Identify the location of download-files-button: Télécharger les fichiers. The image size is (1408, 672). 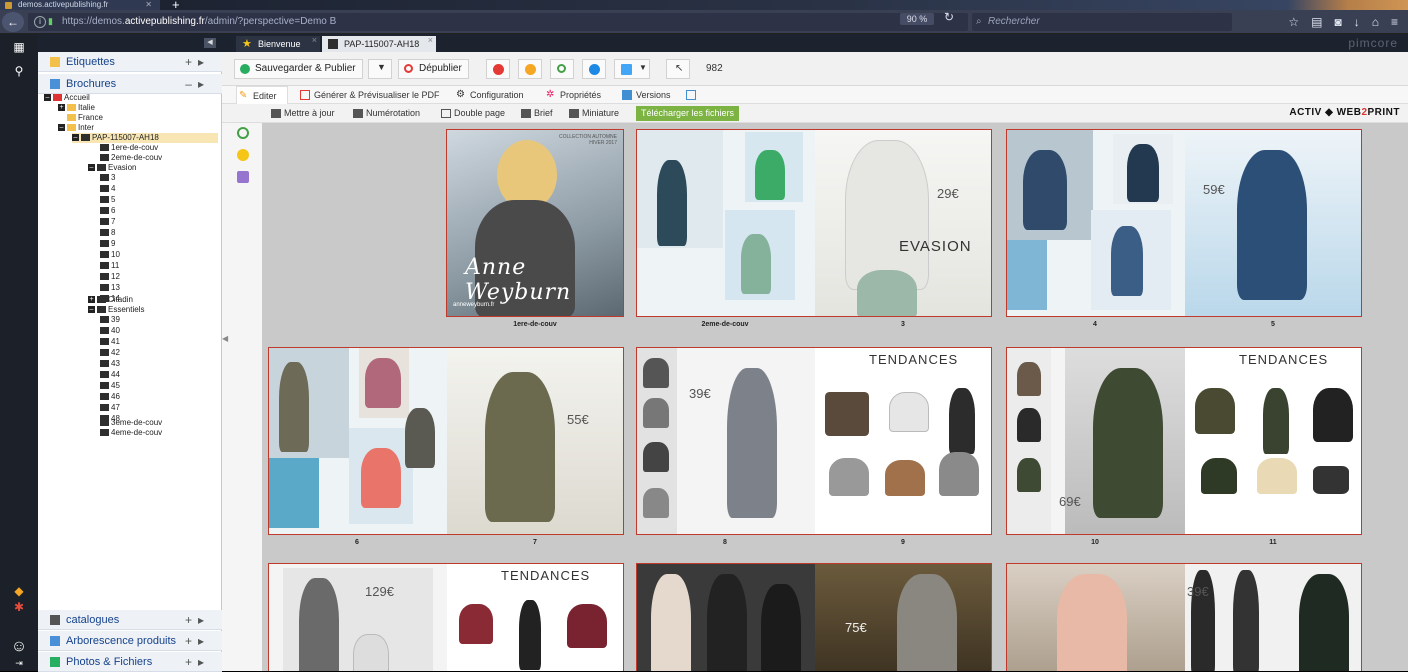
(688, 113).